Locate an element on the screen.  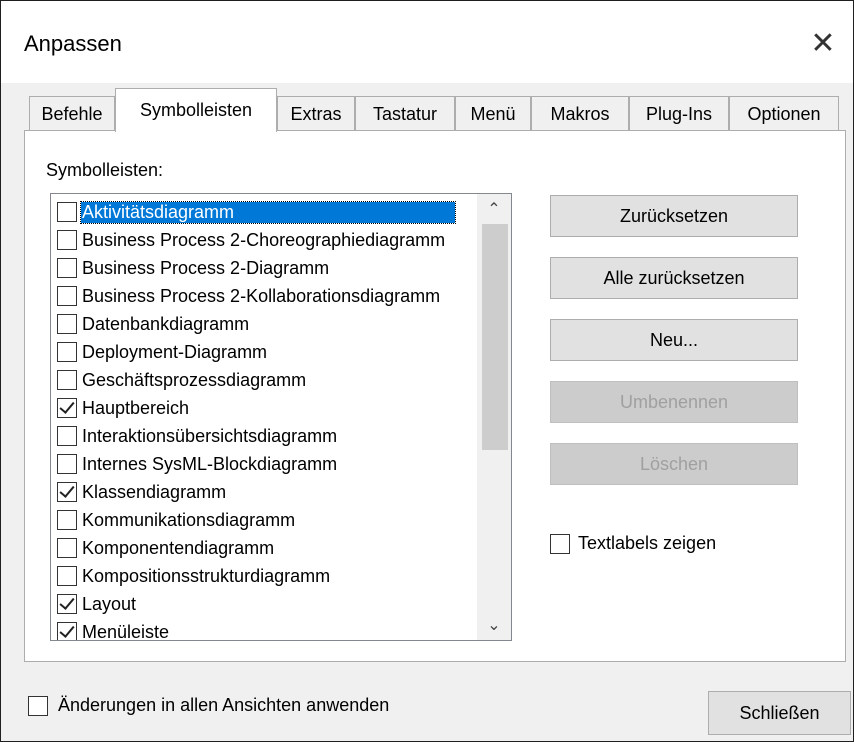
list-item: Aktivitätsdiagramm is located at coordinates (271, 212).